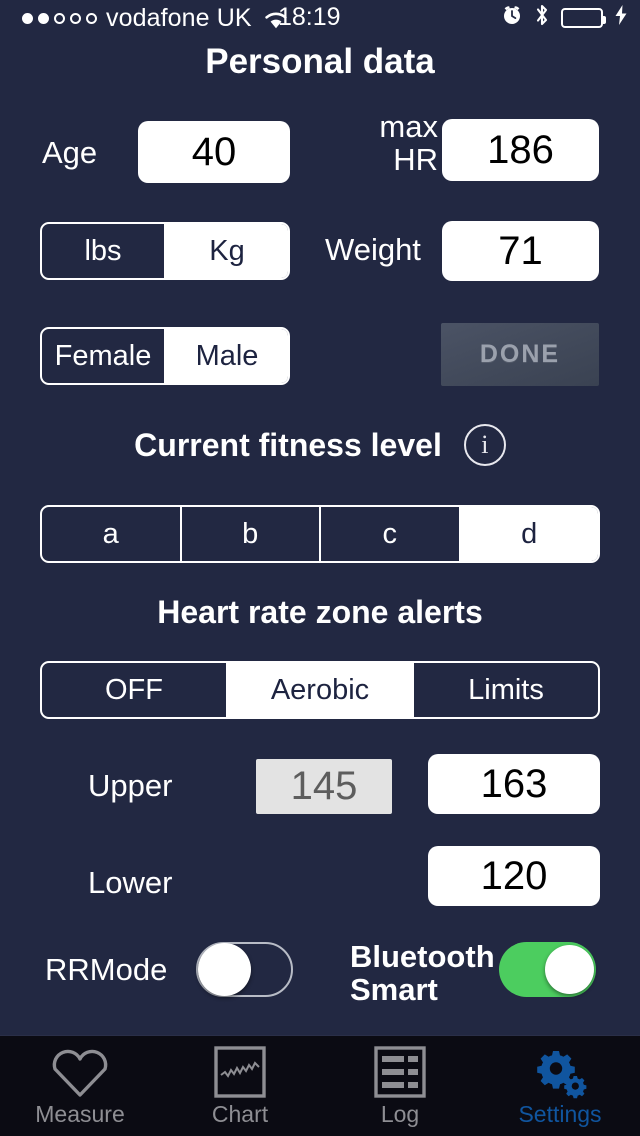 The image size is (640, 1136). I want to click on lower-label: Lower, so click(130, 882).